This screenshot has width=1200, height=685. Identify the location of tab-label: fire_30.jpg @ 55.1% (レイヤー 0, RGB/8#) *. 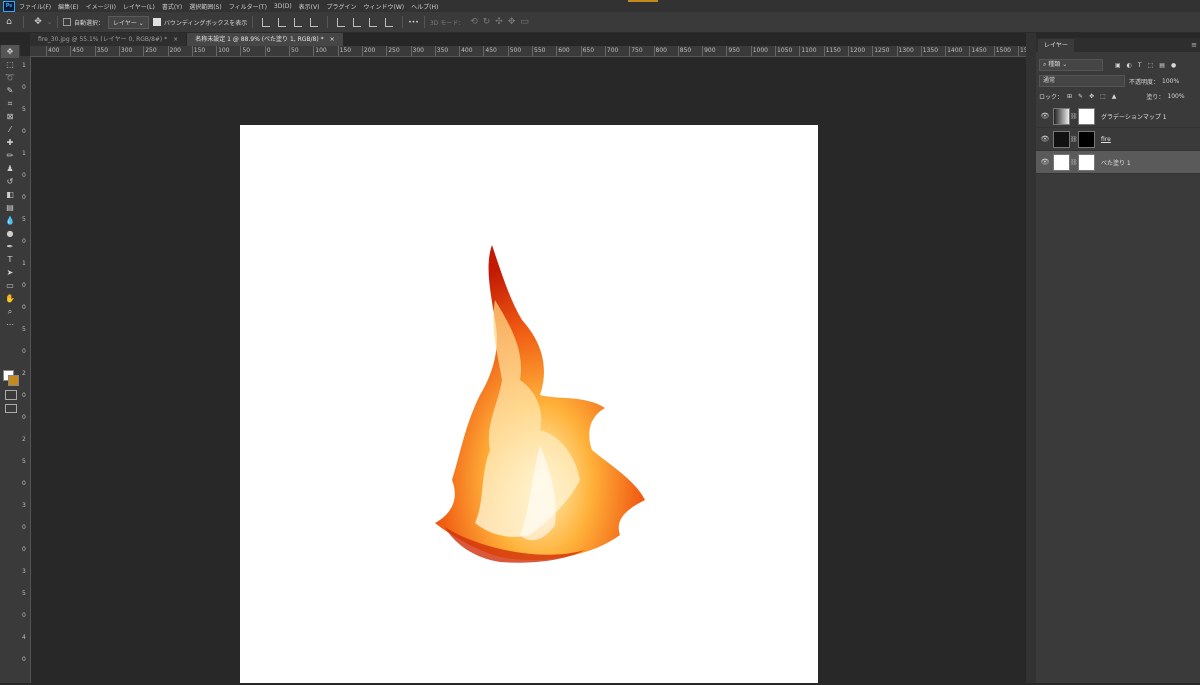
(103, 39).